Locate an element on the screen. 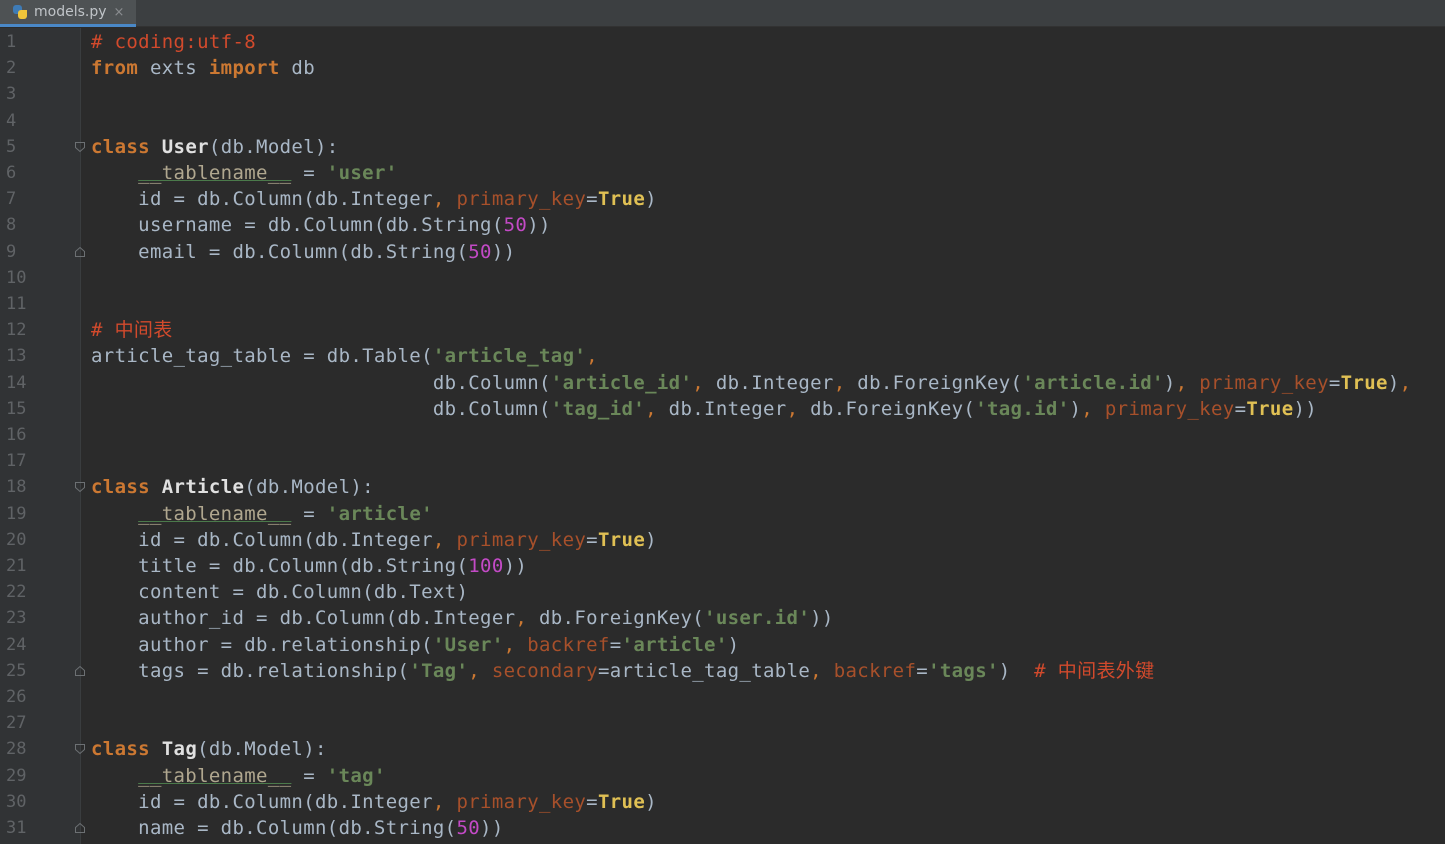 The height and width of the screenshot is (844, 1445). line-number: 29 is located at coordinates (16, 775).